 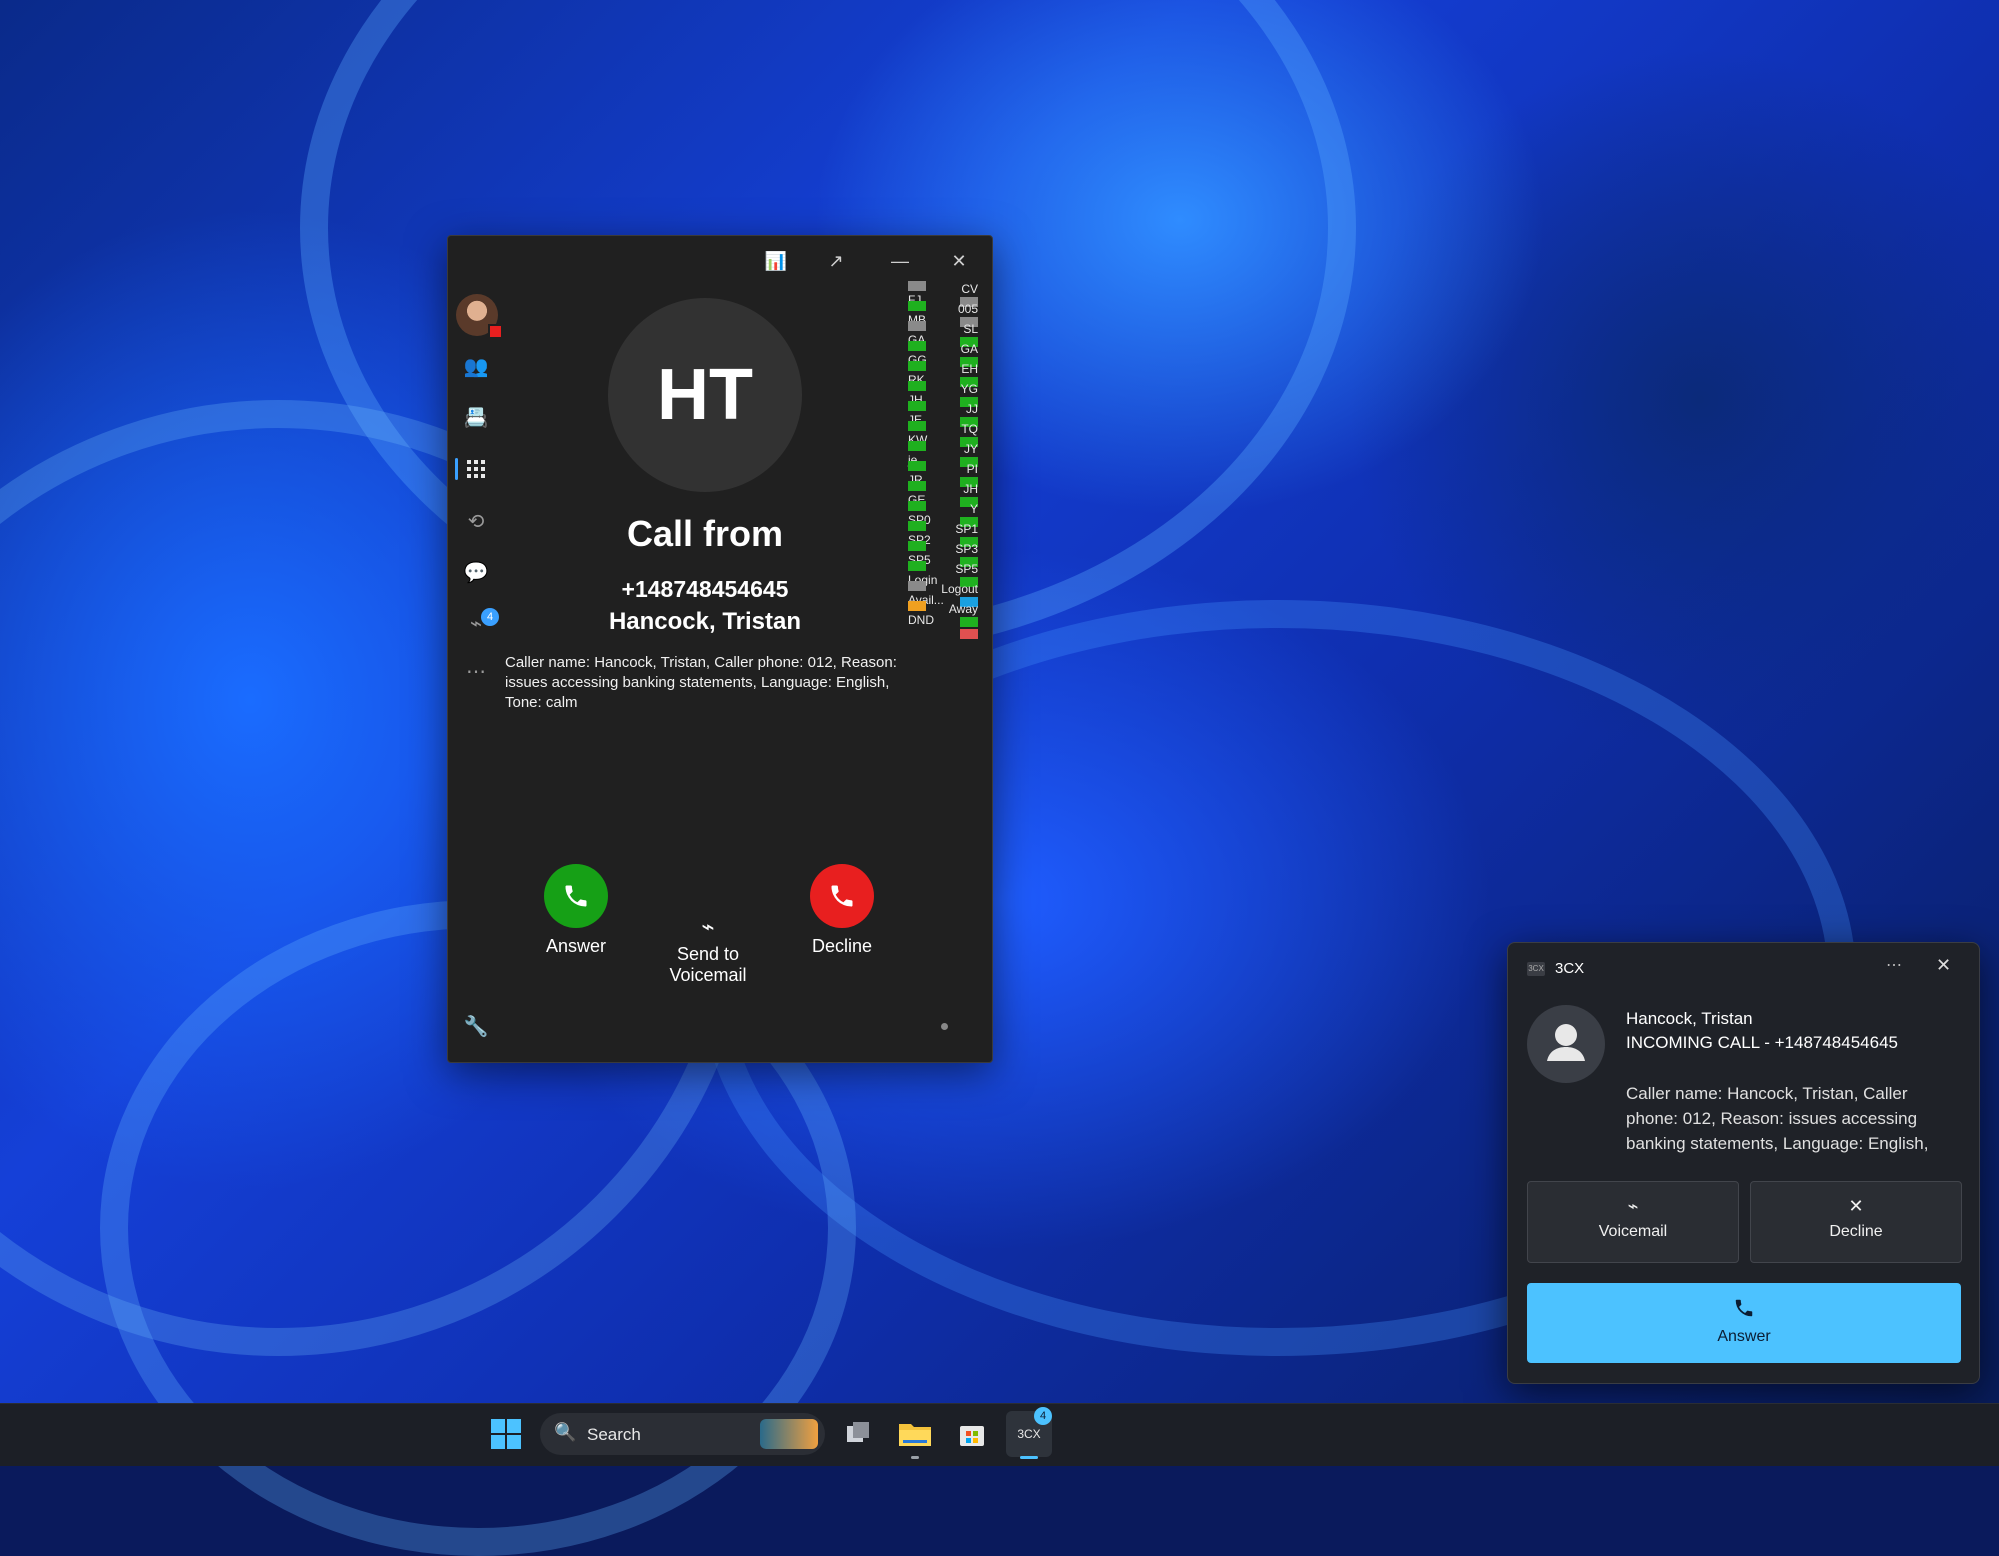 What do you see at coordinates (476, 469) in the screenshot?
I see `dialpad-icon` at bounding box center [476, 469].